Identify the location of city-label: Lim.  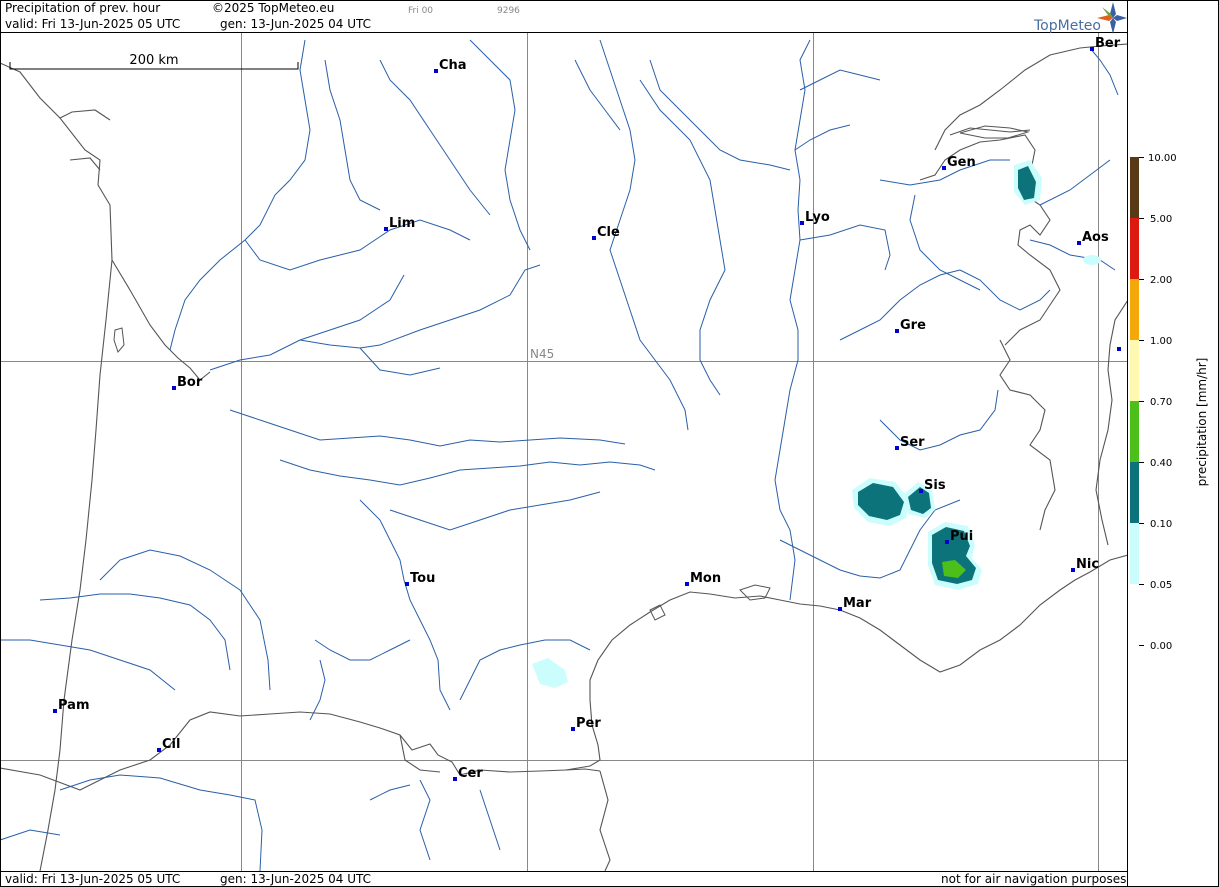
(402, 223).